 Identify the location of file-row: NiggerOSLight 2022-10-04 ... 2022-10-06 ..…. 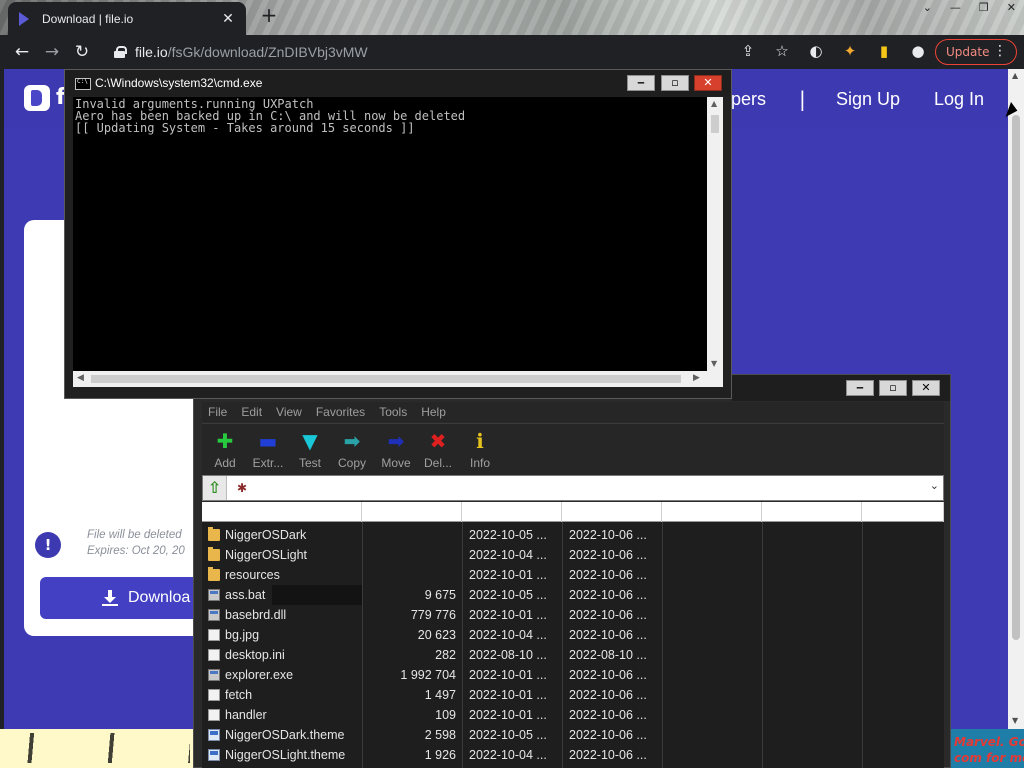
(573, 555).